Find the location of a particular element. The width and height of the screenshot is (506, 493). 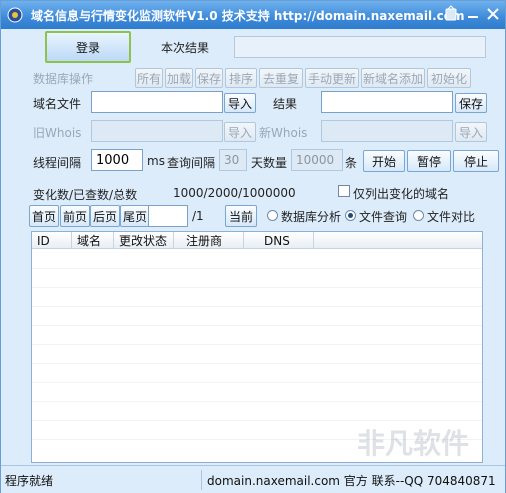

next-page-button: 后页 is located at coordinates (105, 216).